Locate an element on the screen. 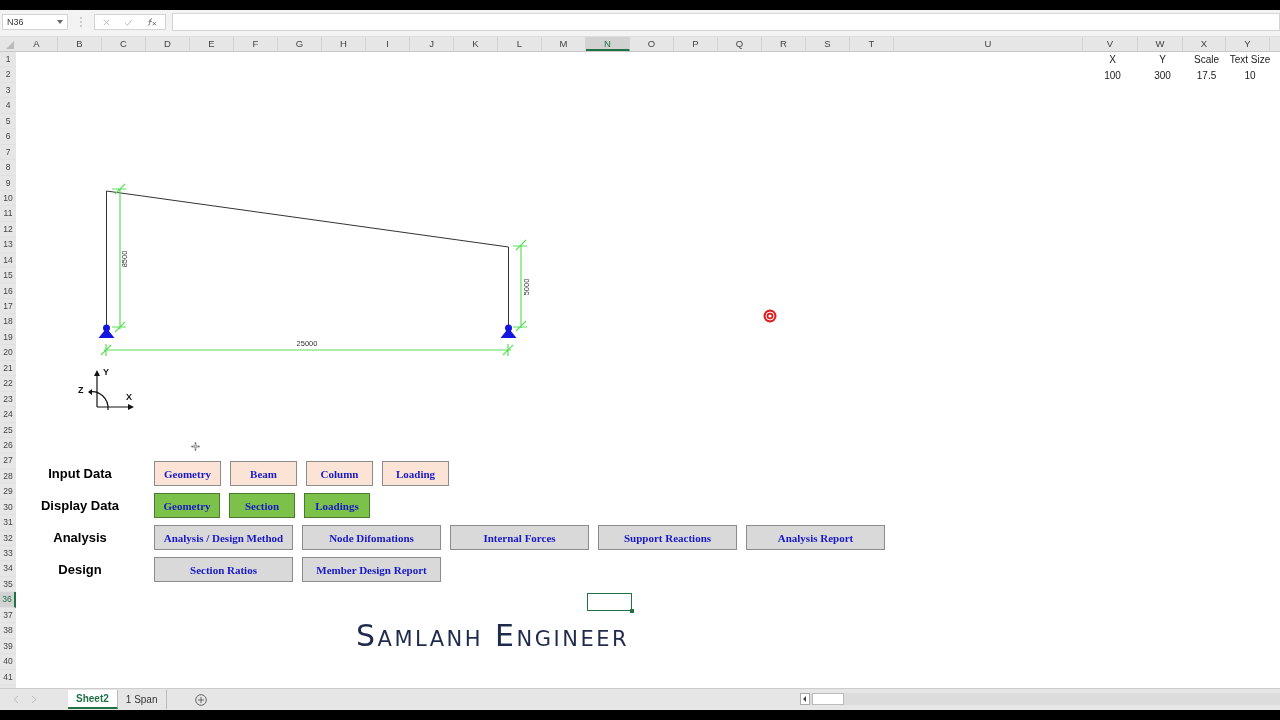 Image resolution: width=1280 pixels, height=720 pixels. letter-heading: O is located at coordinates (652, 44).